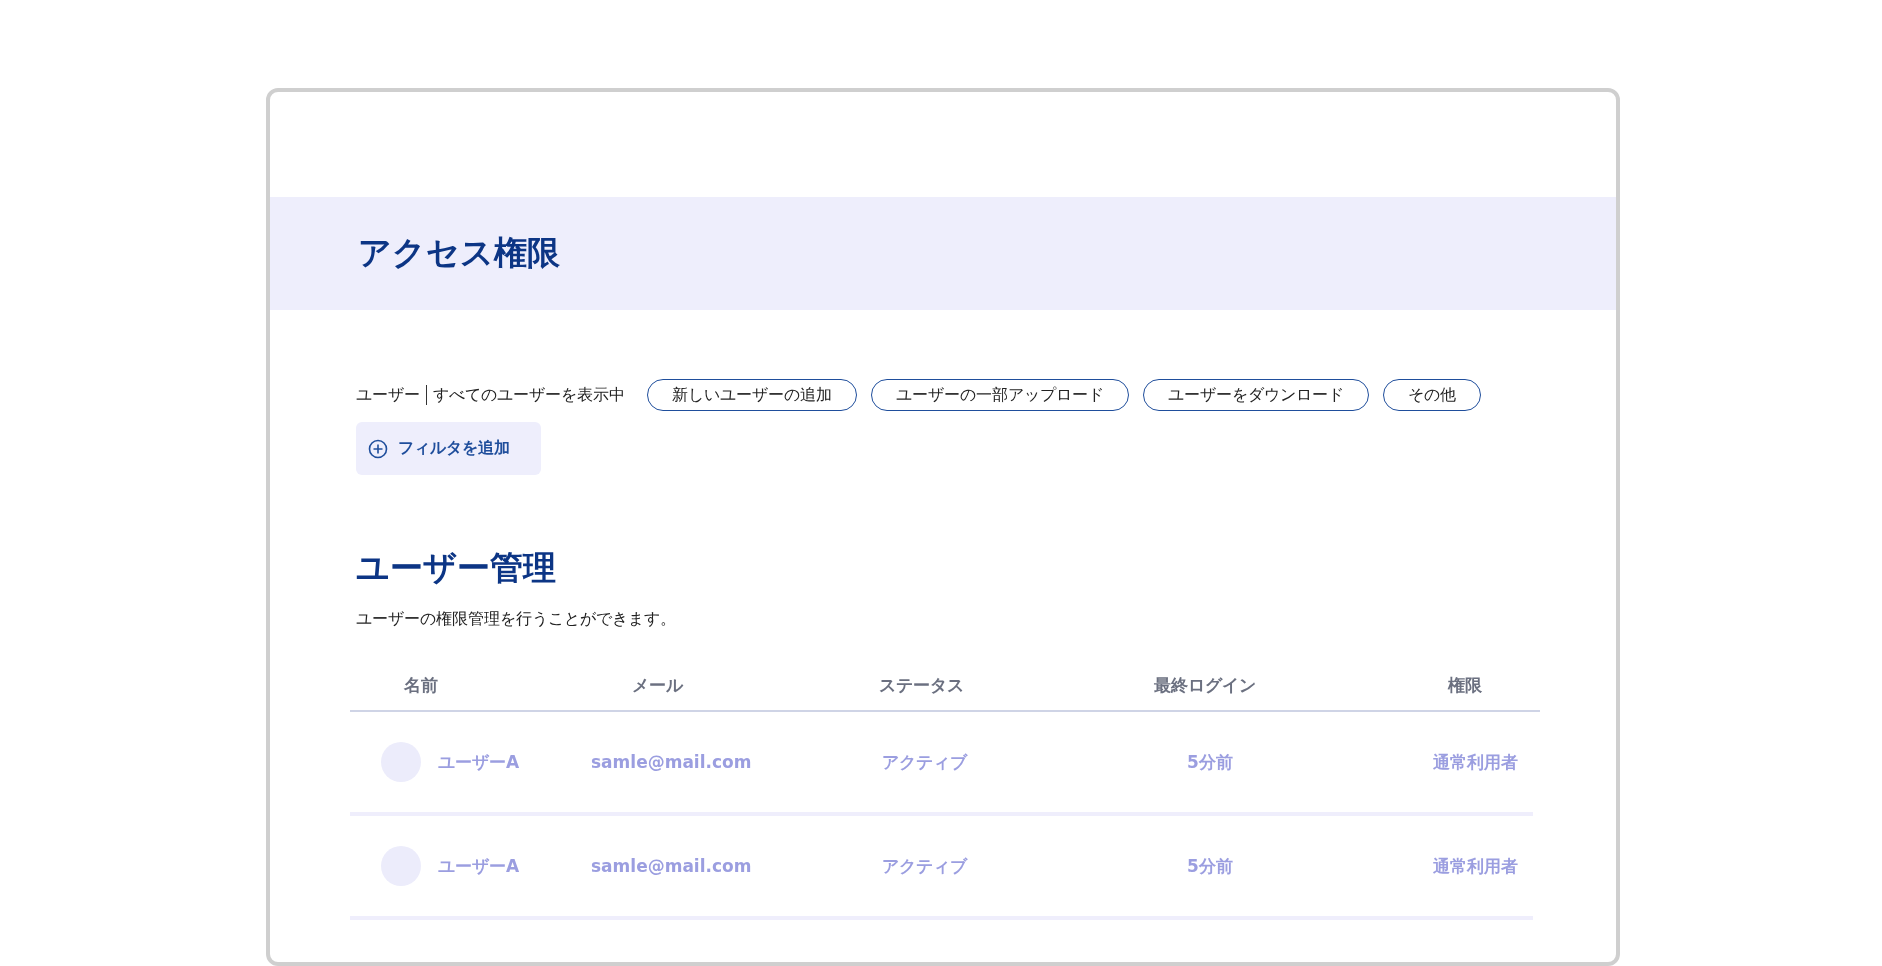 This screenshot has height=966, width=1882. What do you see at coordinates (459, 253) in the screenshot?
I see `page-title: アクセス権限` at bounding box center [459, 253].